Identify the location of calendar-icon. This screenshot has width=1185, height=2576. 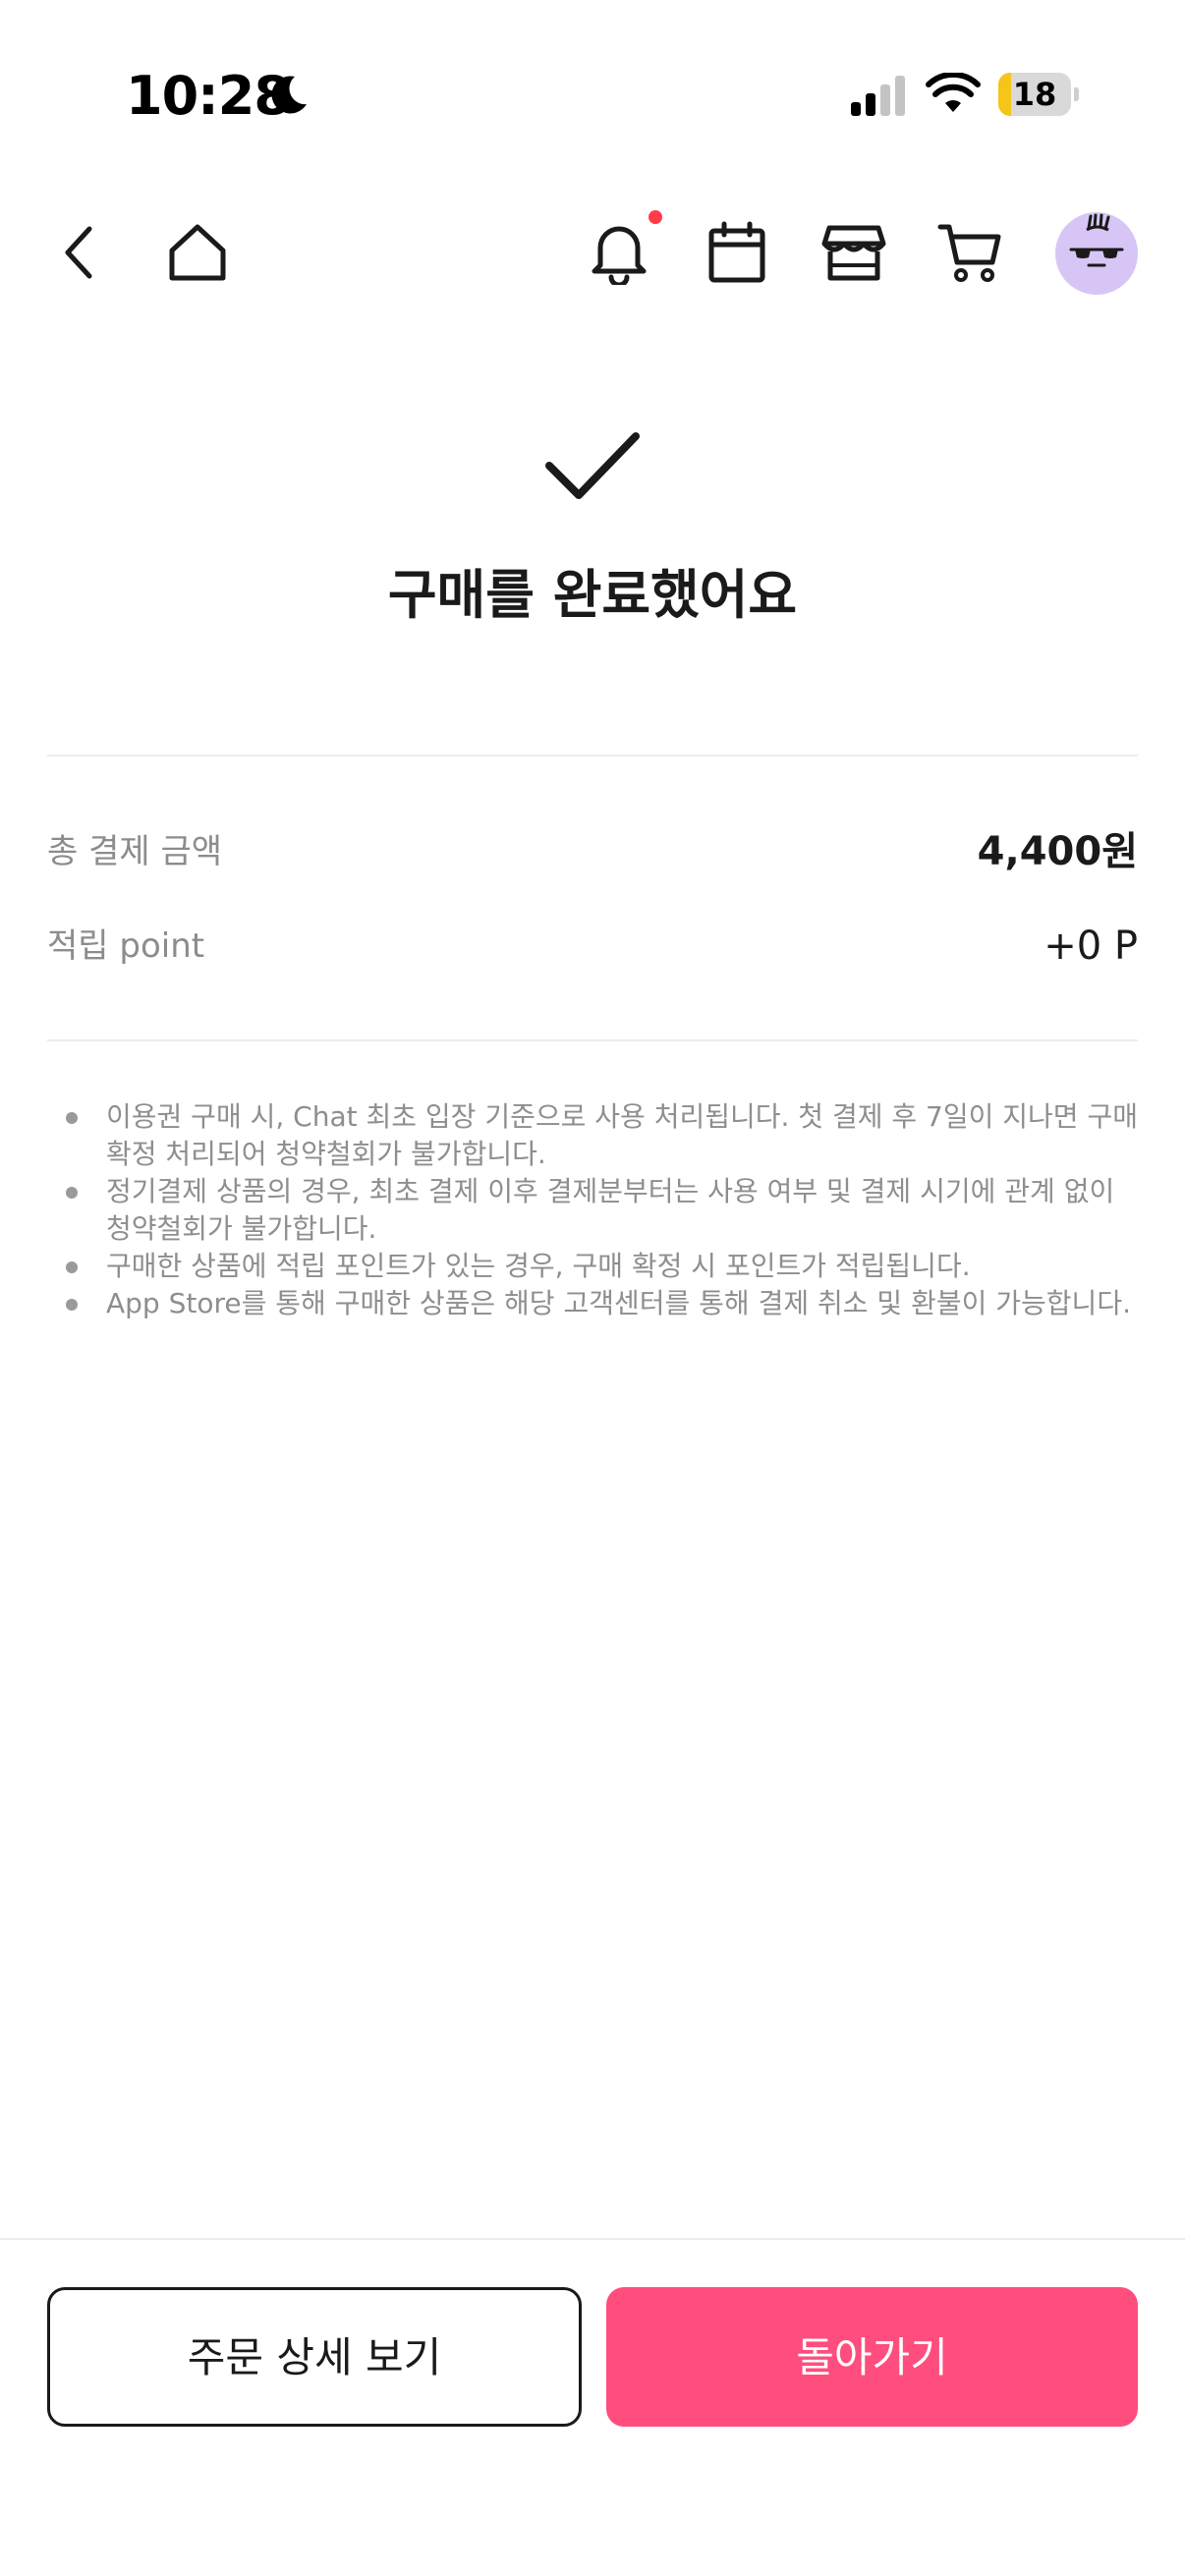
(737, 252).